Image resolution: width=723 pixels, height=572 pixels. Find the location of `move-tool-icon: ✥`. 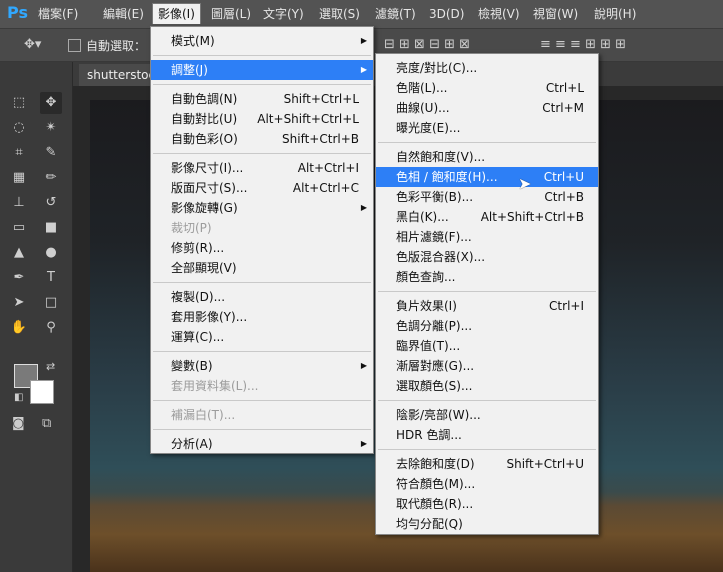

move-tool-icon: ✥ is located at coordinates (51, 103).